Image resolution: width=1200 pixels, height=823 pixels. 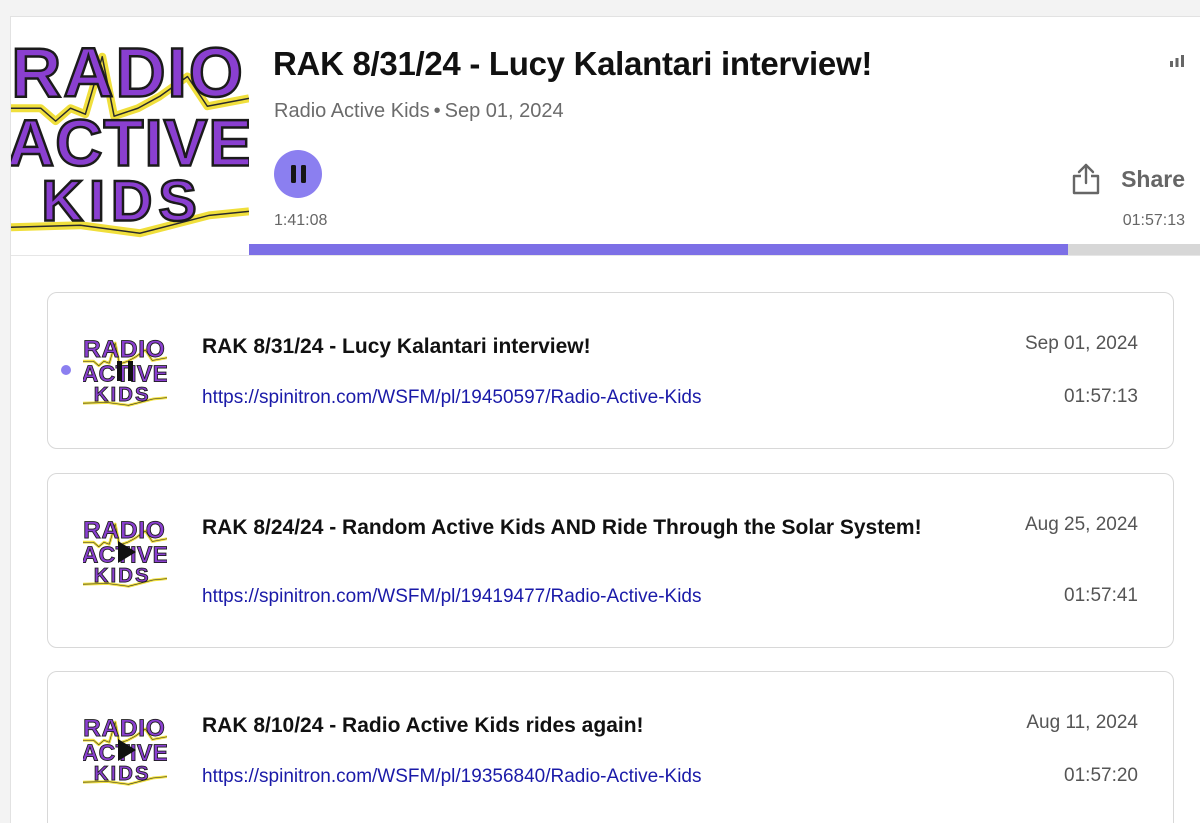 What do you see at coordinates (504, 111) in the screenshot?
I see `player-date: Sep 01, 2024` at bounding box center [504, 111].